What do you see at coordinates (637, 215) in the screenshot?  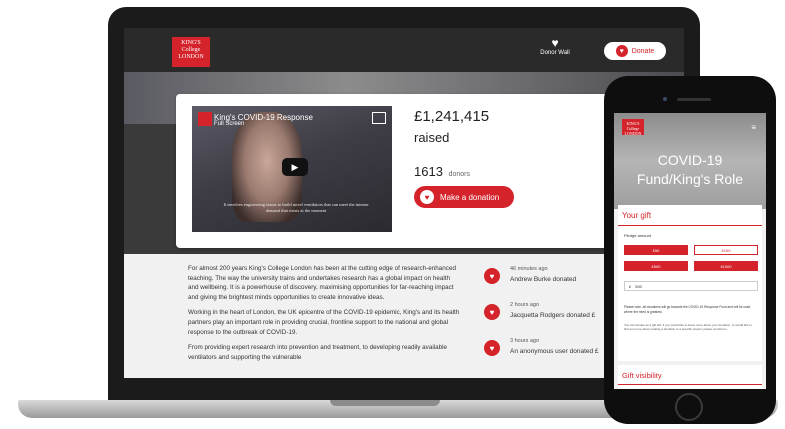 I see `gift-title: Your gift` at bounding box center [637, 215].